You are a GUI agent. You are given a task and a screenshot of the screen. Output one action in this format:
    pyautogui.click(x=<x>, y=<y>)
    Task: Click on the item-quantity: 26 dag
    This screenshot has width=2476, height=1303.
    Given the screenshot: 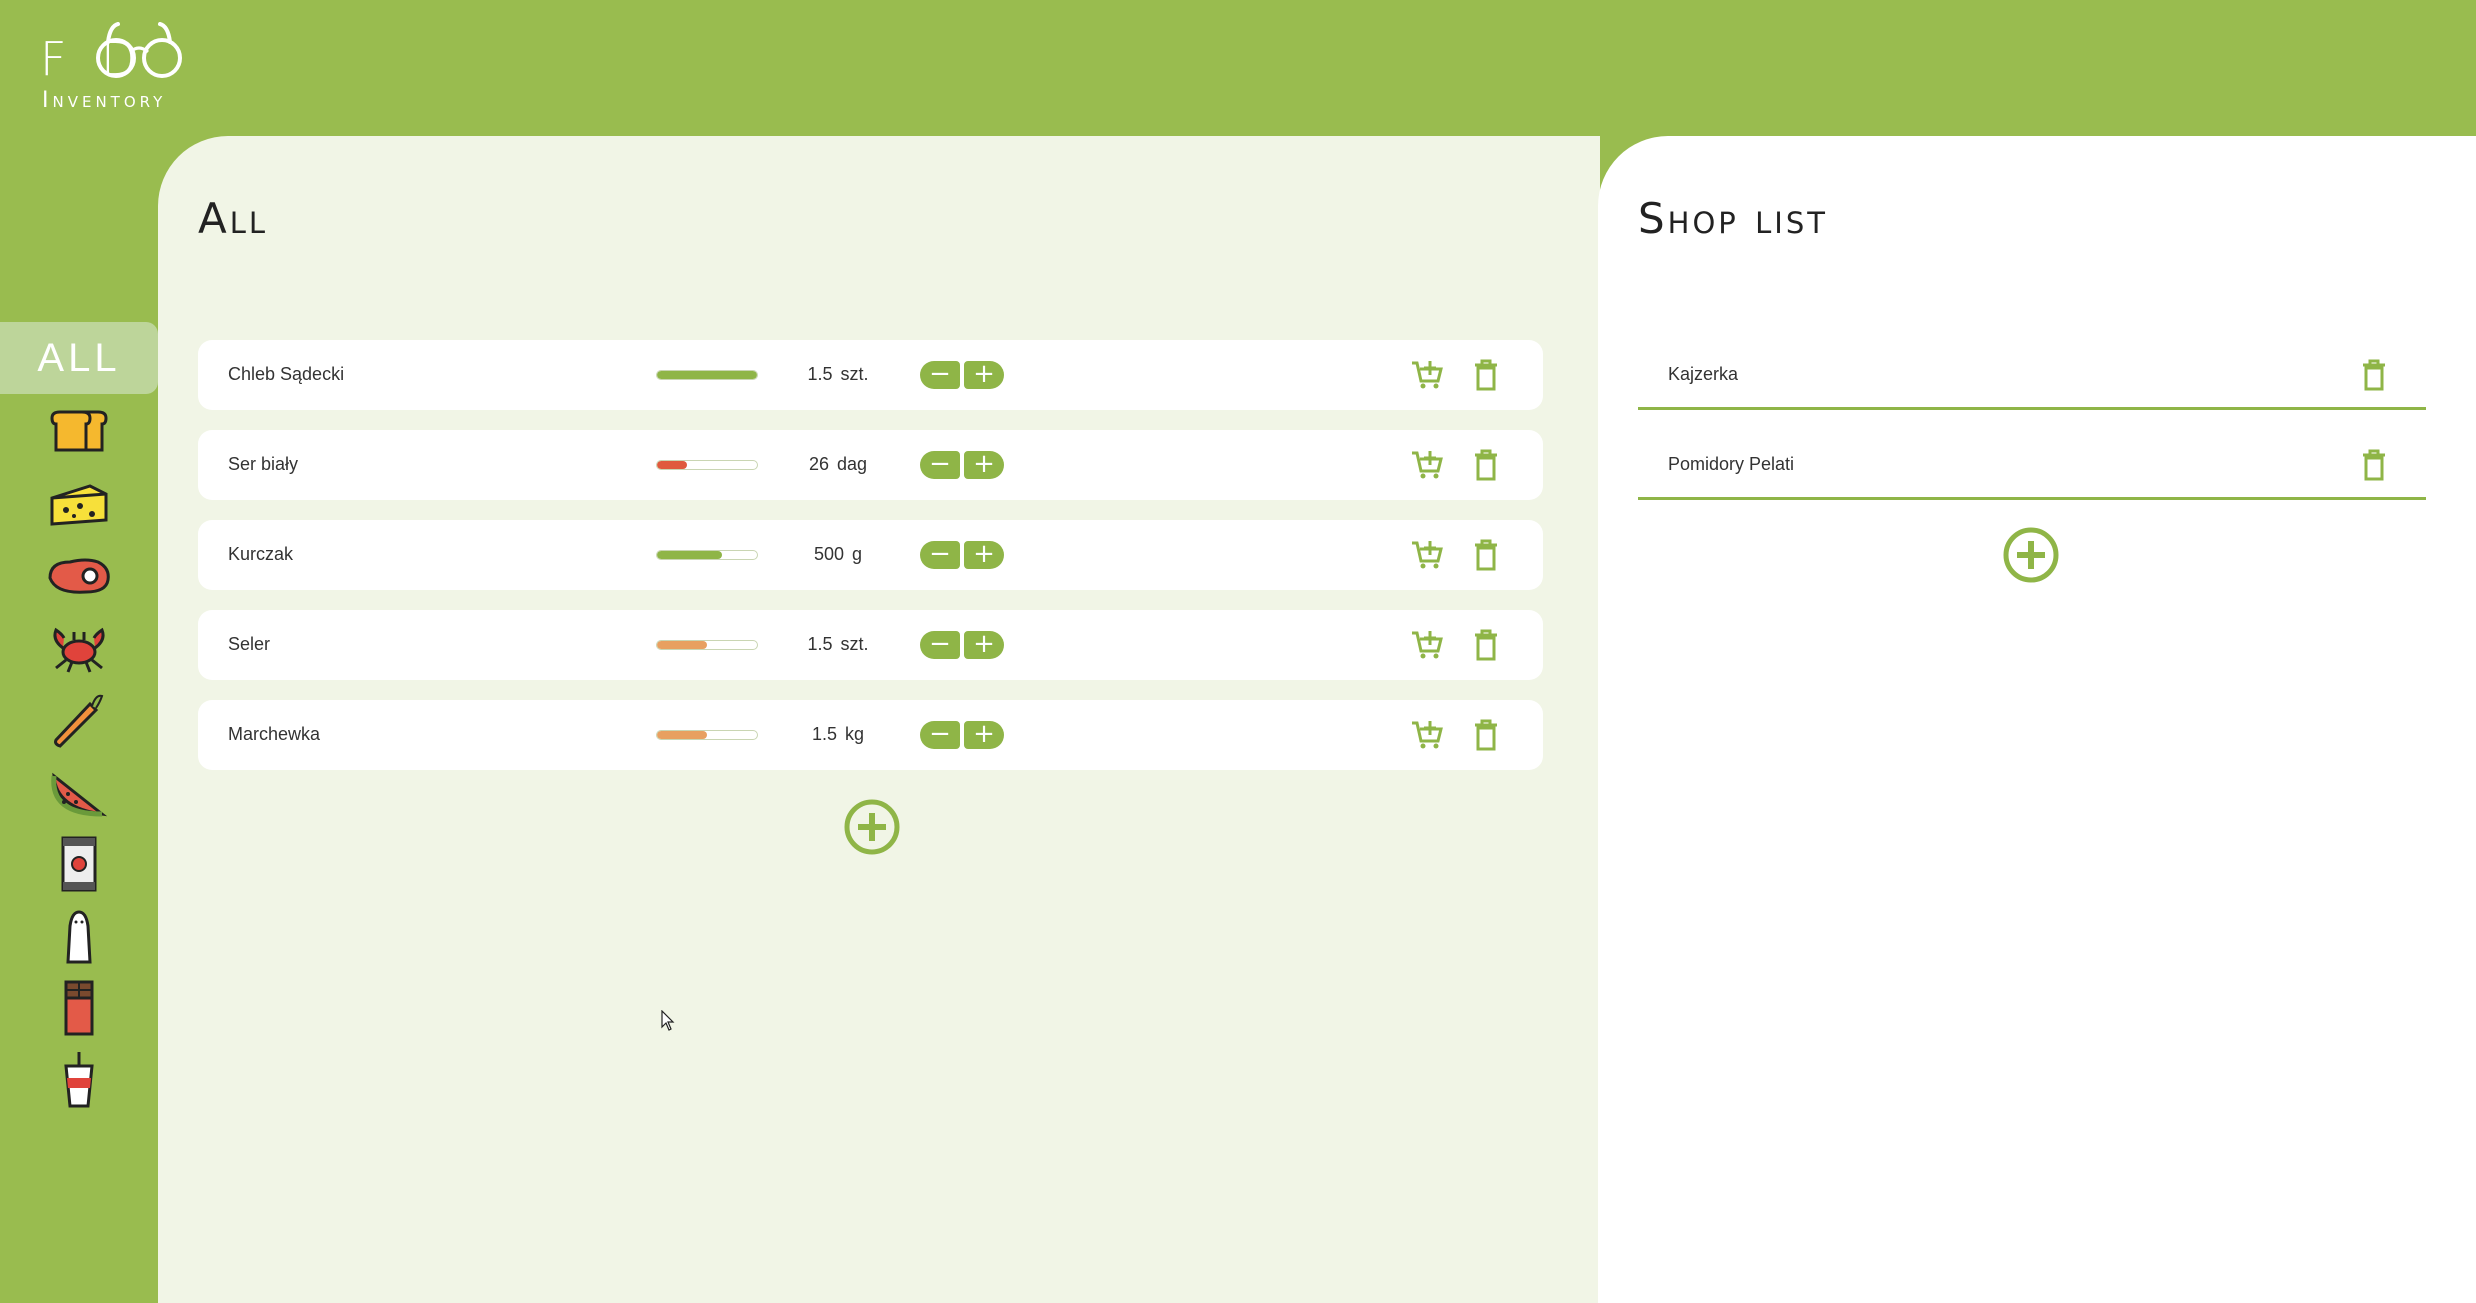 What is the action you would take?
    pyautogui.click(x=838, y=464)
    